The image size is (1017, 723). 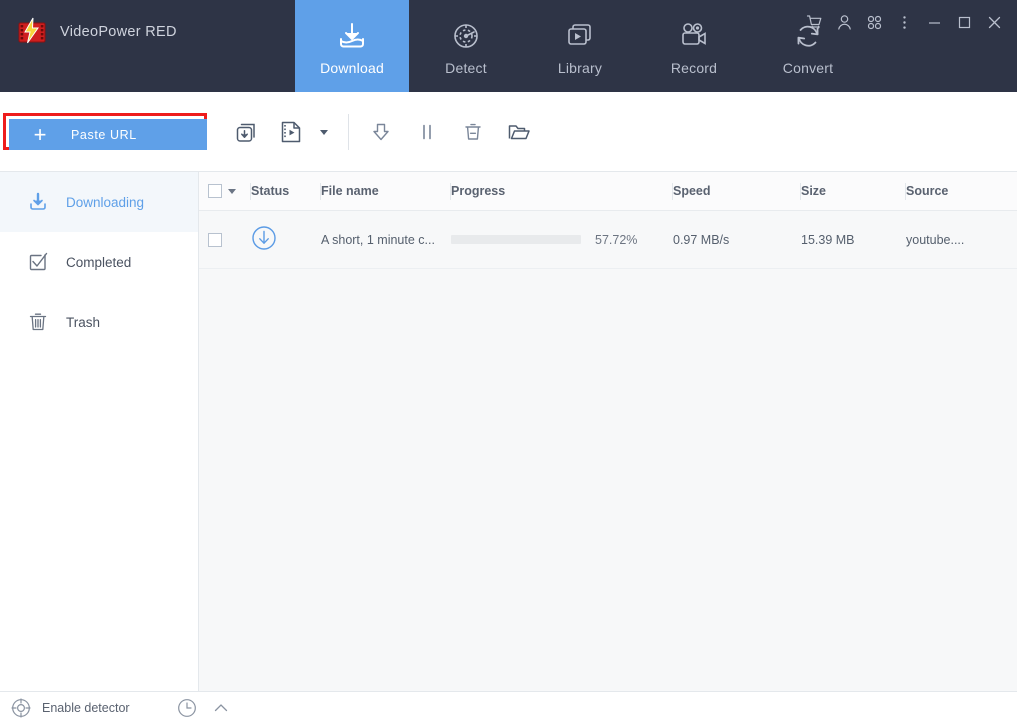 I want to click on paste-url-highlight: + Paste URL, so click(x=105, y=131).